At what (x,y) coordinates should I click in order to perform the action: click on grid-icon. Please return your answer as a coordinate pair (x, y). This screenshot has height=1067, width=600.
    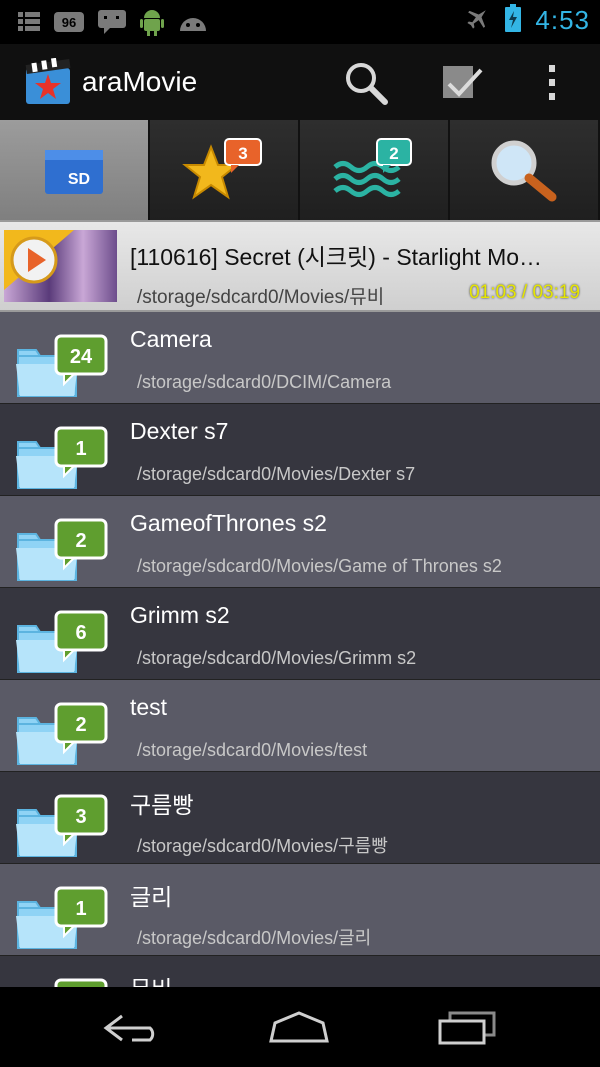
    Looking at the image, I should click on (29, 24).